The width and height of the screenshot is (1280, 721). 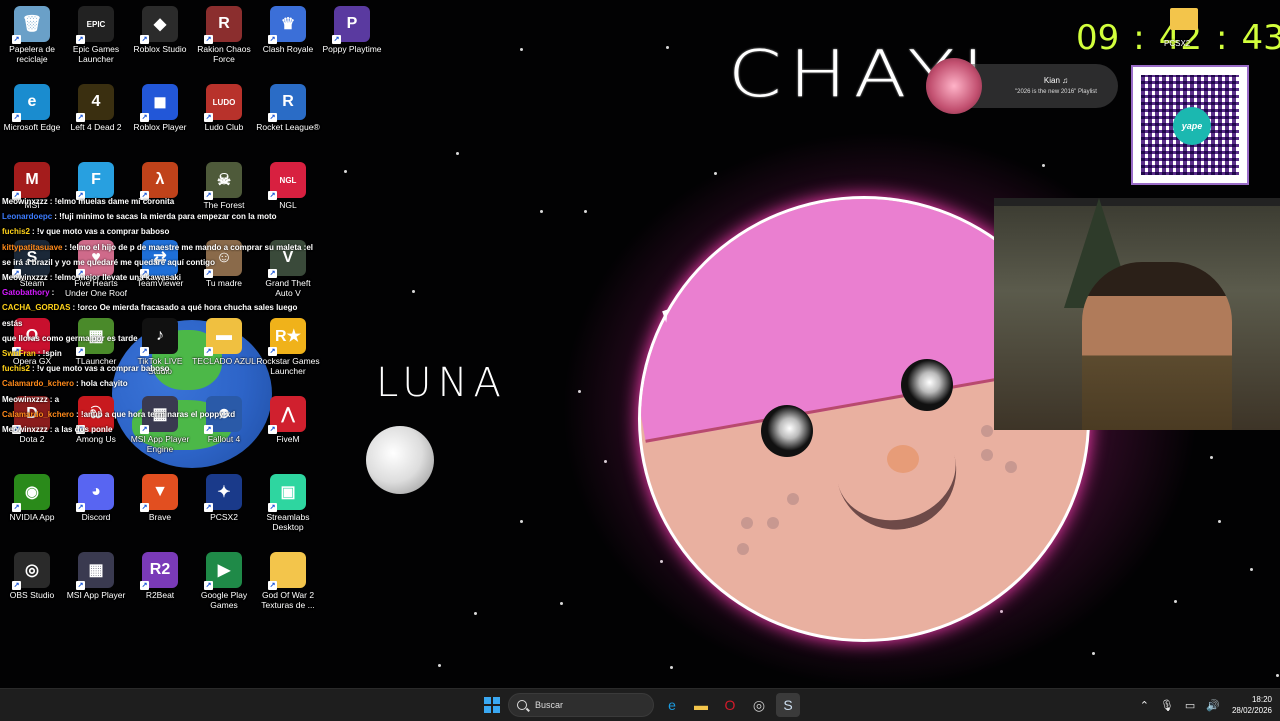 I want to click on desktop-icon: EPIC ↗ Epic Games Launcher, so click(x=96, y=35).